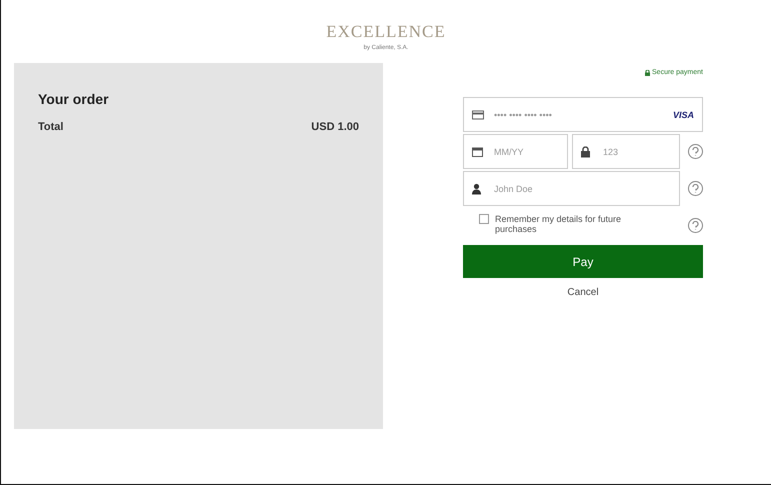 This screenshot has height=485, width=771. Describe the element at coordinates (478, 114) in the screenshot. I see `credit-card-icon` at that location.